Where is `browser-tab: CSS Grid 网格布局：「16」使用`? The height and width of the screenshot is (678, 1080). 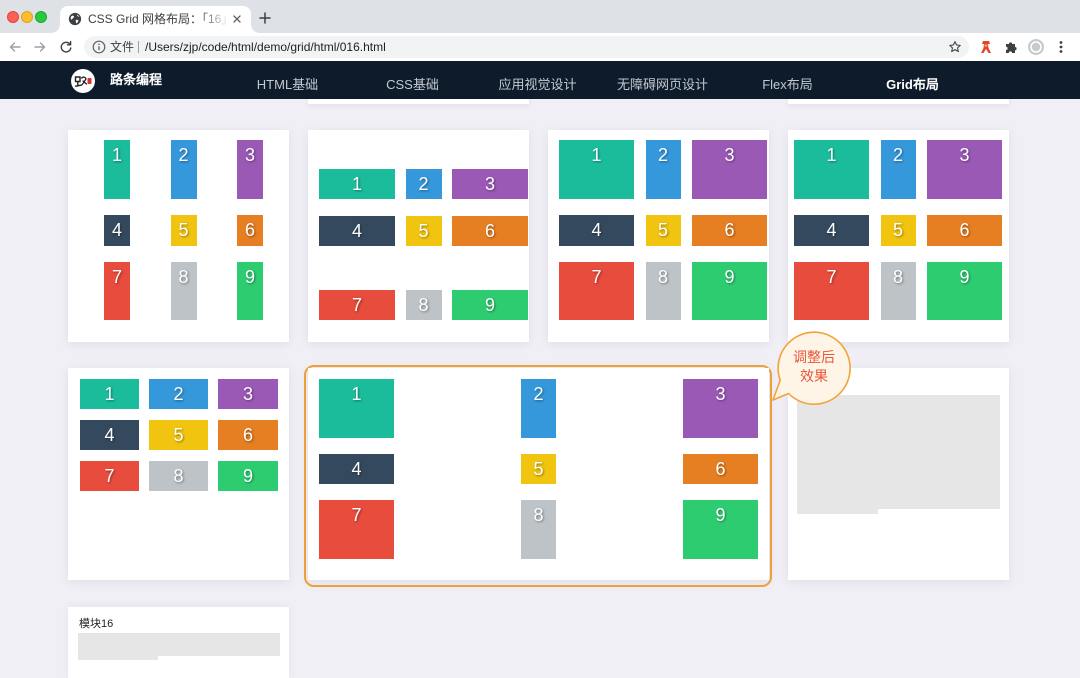
browser-tab: CSS Grid 网格布局：「16」使用 is located at coordinates (155, 19).